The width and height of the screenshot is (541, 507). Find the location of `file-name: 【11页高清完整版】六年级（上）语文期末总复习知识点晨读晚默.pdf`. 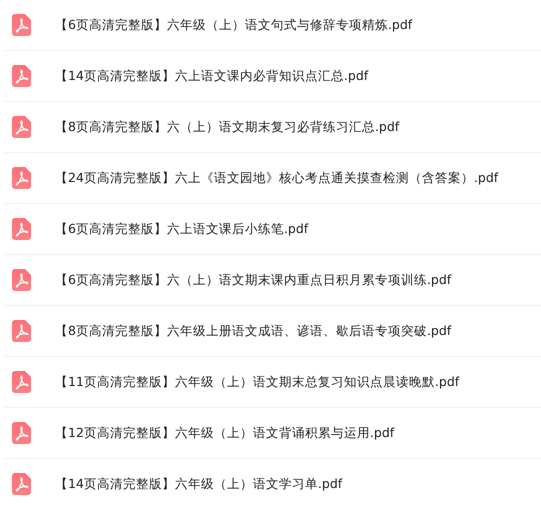

file-name: 【11页高清完整版】六年级（上）语文期末总复习知识点晨读晚默.pdf is located at coordinates (257, 382).